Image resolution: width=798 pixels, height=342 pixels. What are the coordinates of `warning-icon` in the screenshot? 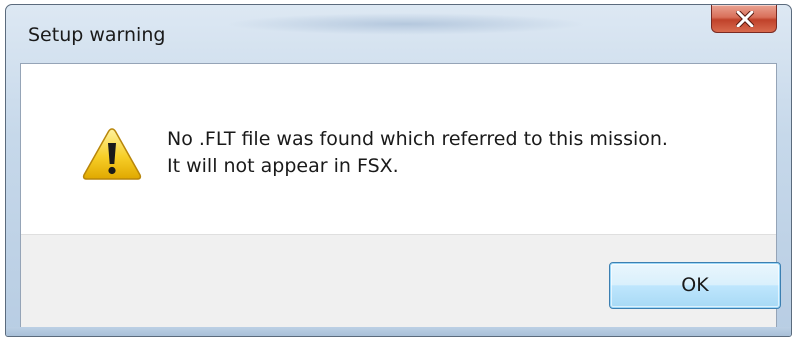 It's located at (112, 154).